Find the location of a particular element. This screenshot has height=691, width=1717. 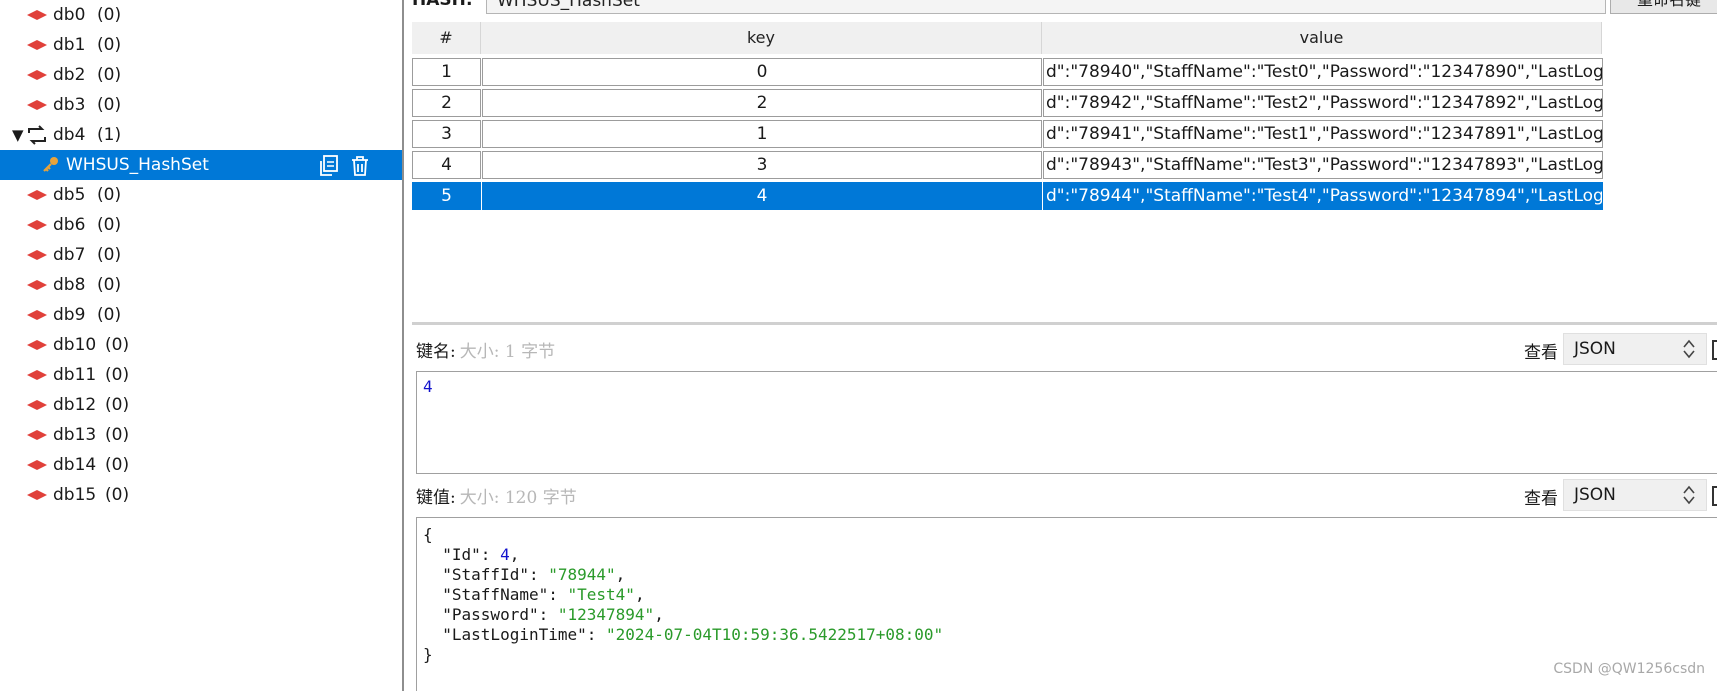

json-line: { is located at coordinates (428, 535).